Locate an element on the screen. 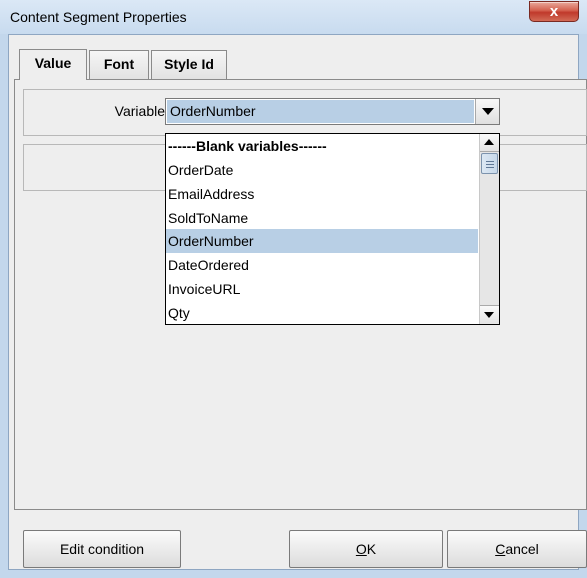 Image resolution: width=587 pixels, height=578 pixels. scroll-up-button is located at coordinates (489, 143).